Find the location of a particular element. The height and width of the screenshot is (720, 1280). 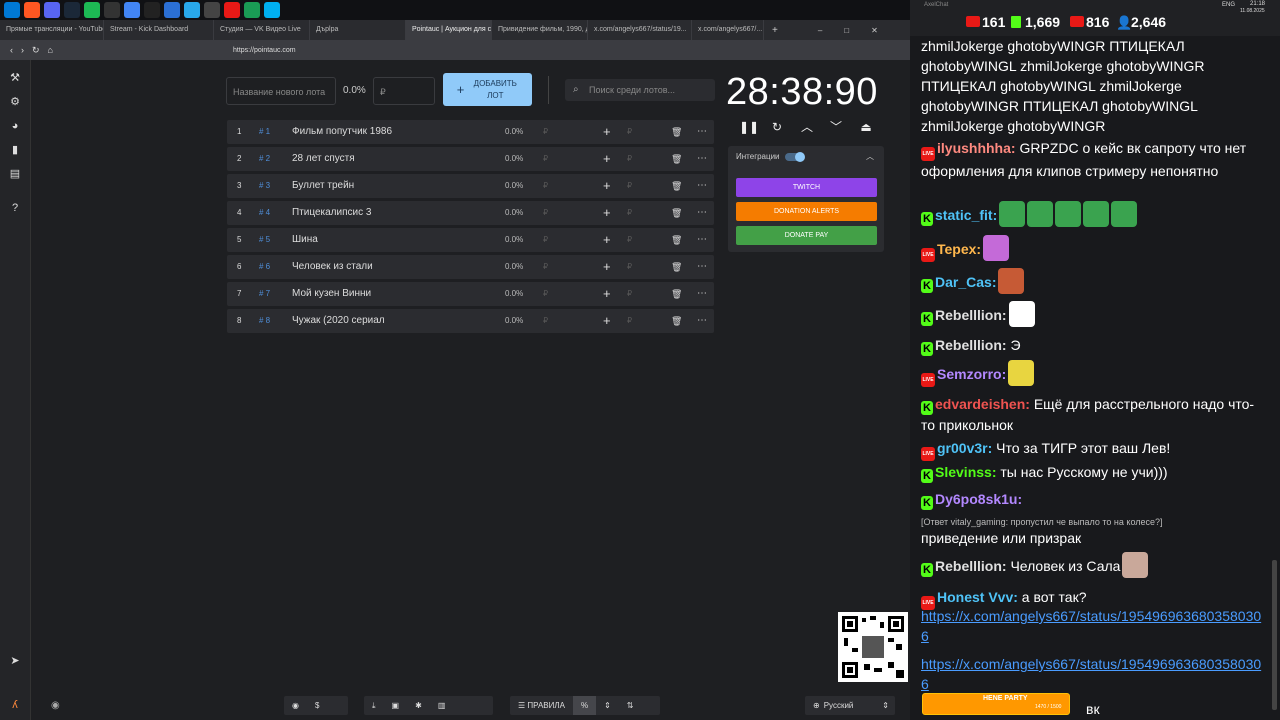

chat-username: ilyushhhha: is located at coordinates (976, 148).